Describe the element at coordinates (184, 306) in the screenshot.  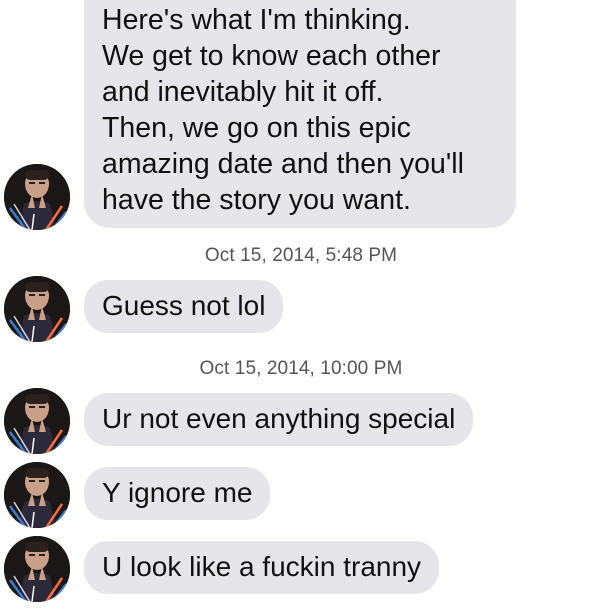
I see `message-bubble-2: Guess not lol` at that location.